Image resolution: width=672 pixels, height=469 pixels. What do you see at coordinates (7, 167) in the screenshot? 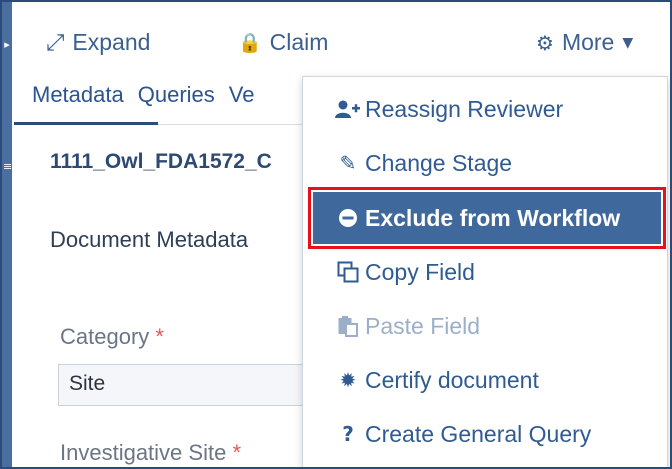
I see `rail-handle-icon: ≡` at bounding box center [7, 167].